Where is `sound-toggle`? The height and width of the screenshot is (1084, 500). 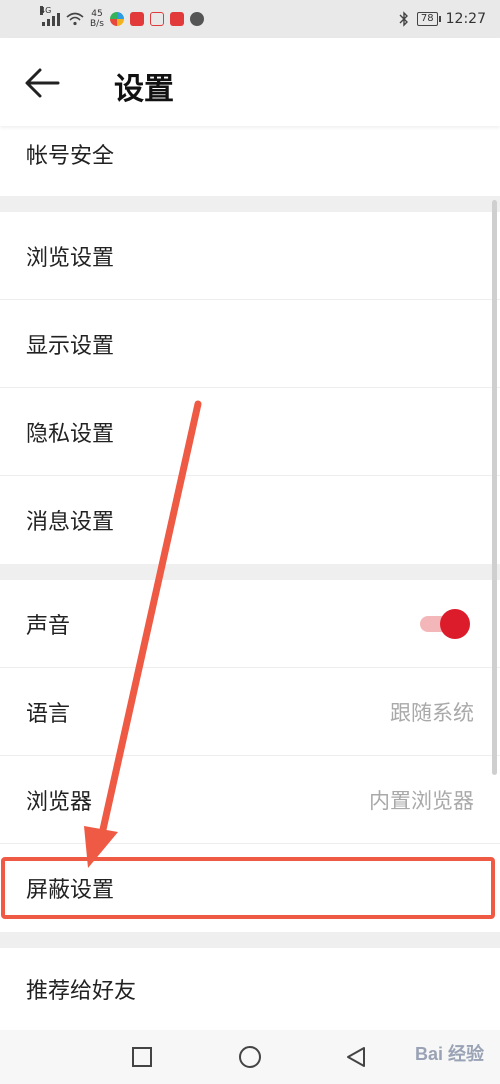 sound-toggle is located at coordinates (445, 623).